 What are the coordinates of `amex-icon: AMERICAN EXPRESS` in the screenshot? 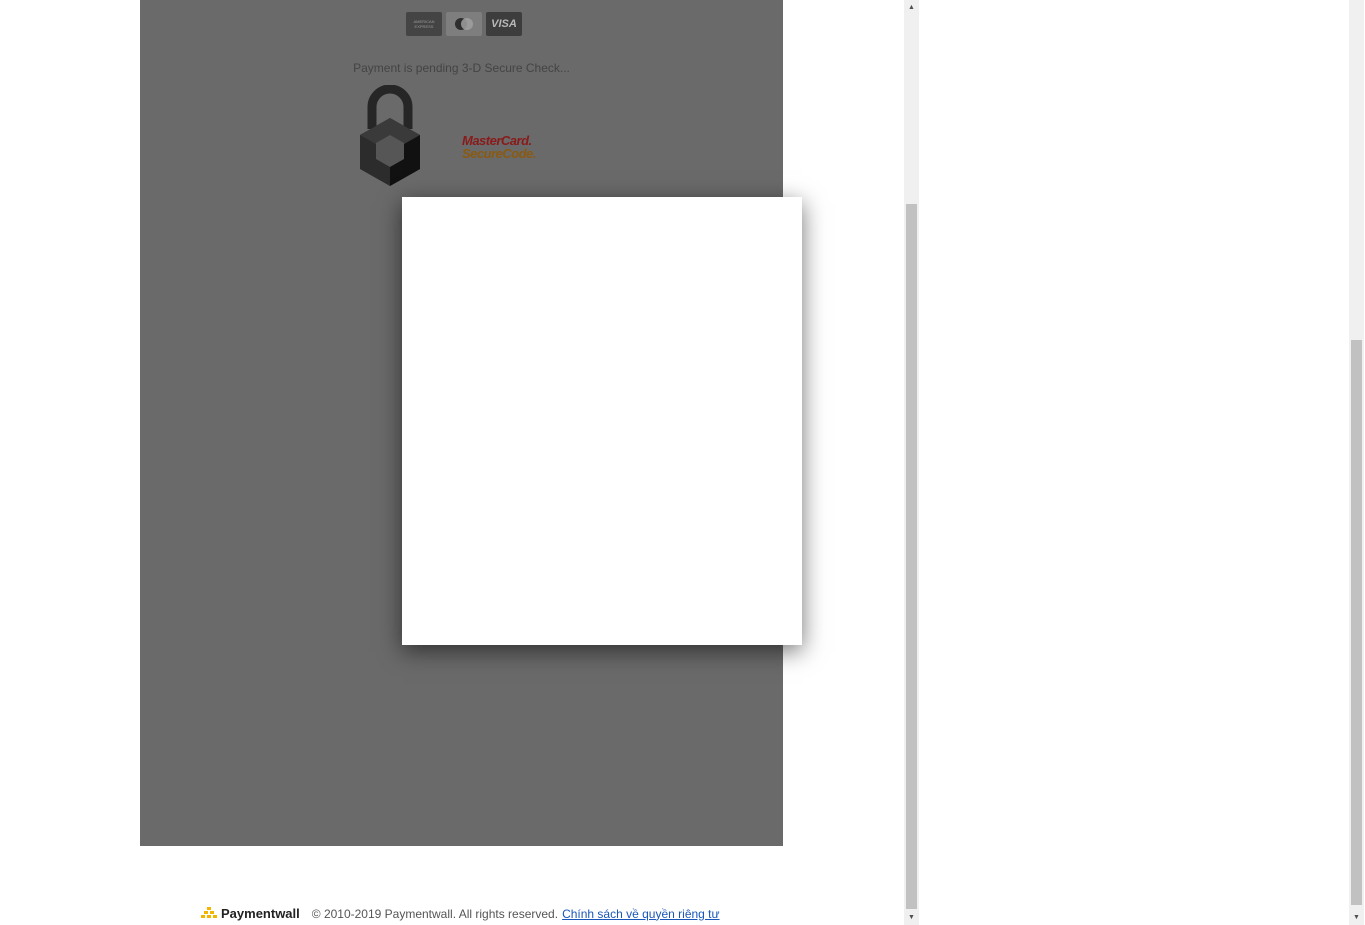 It's located at (424, 24).